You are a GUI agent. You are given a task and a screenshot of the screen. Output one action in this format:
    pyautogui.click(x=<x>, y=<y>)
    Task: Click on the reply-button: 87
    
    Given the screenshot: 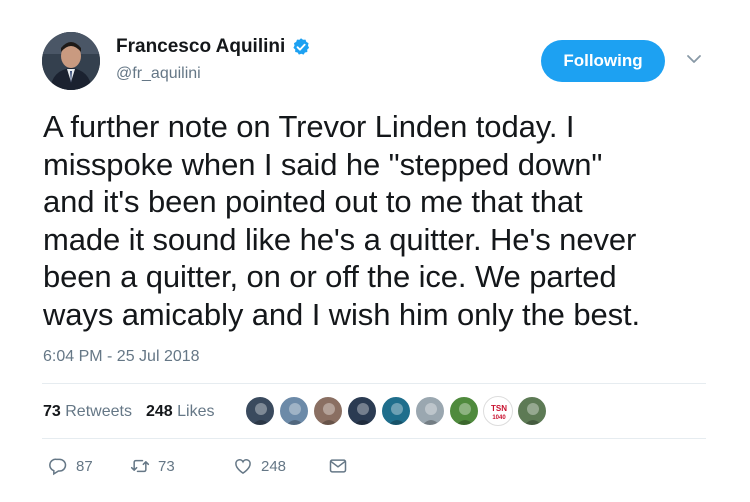 What is the action you would take?
    pyautogui.click(x=89, y=466)
    